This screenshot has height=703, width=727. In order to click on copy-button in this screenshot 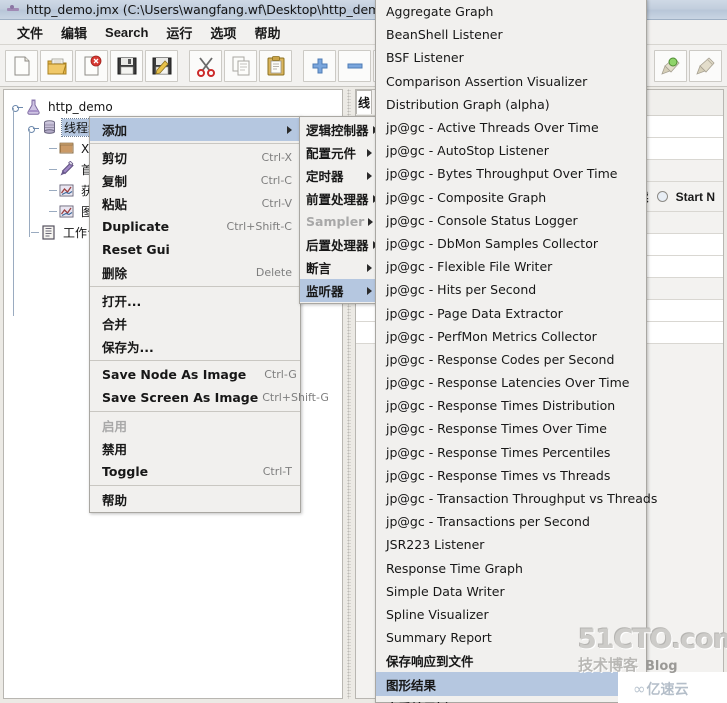, I will do `click(240, 65)`.